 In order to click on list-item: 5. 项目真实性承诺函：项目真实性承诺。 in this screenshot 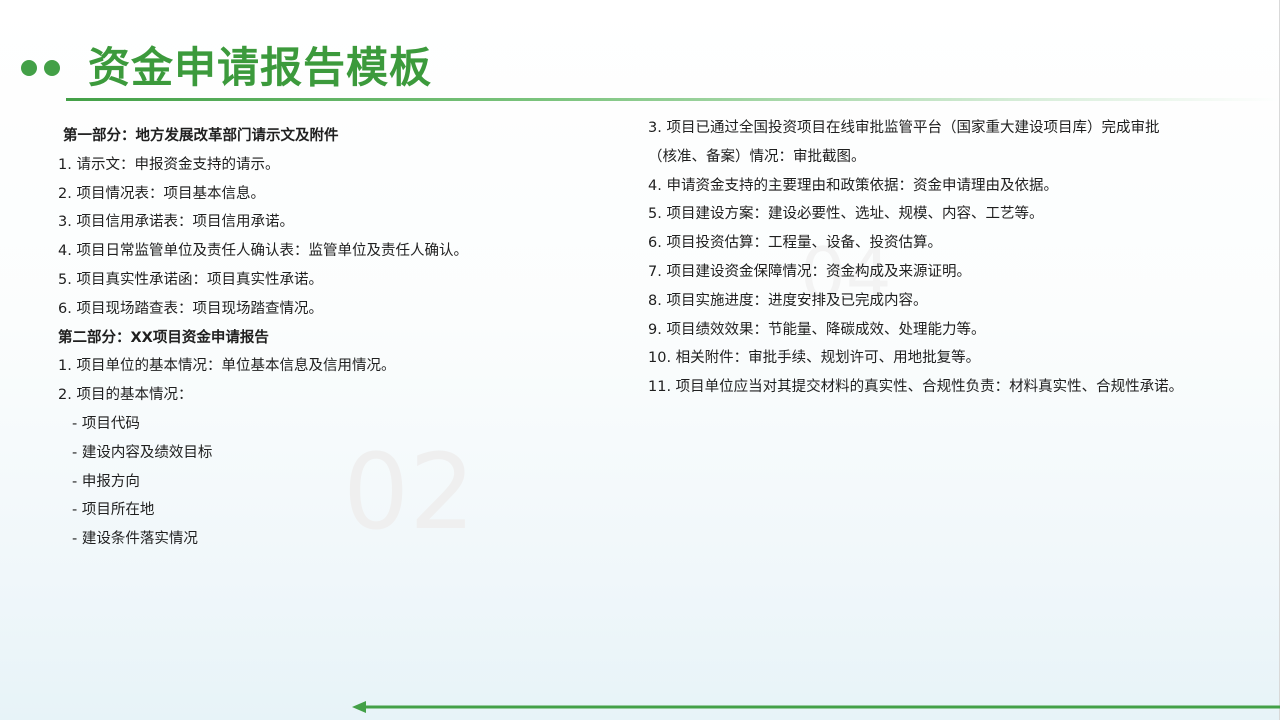, I will do `click(190, 279)`.